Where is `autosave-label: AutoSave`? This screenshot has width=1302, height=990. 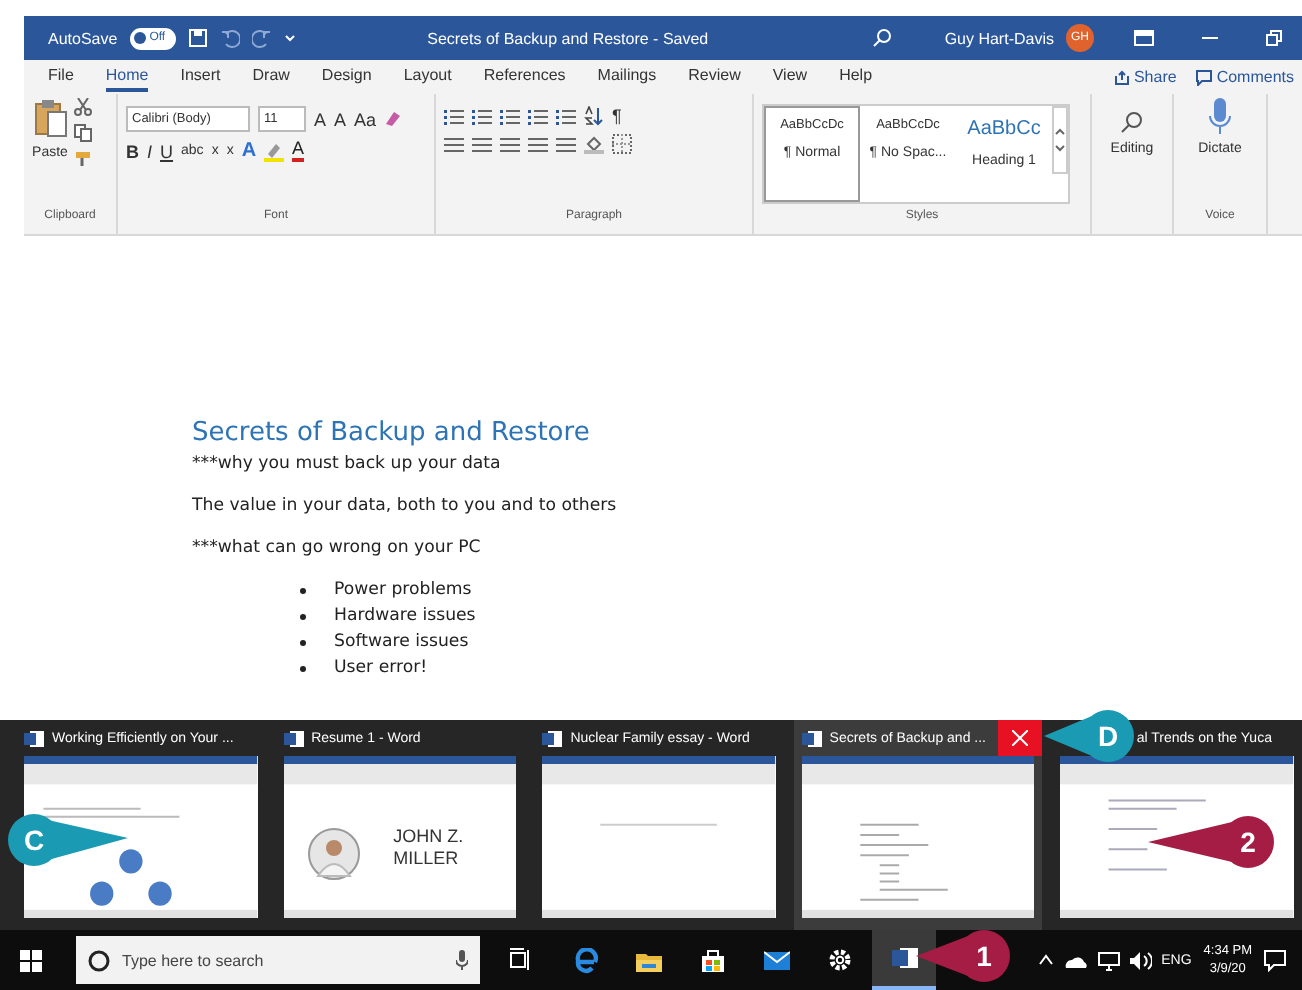
autosave-label: AutoSave is located at coordinates (83, 38).